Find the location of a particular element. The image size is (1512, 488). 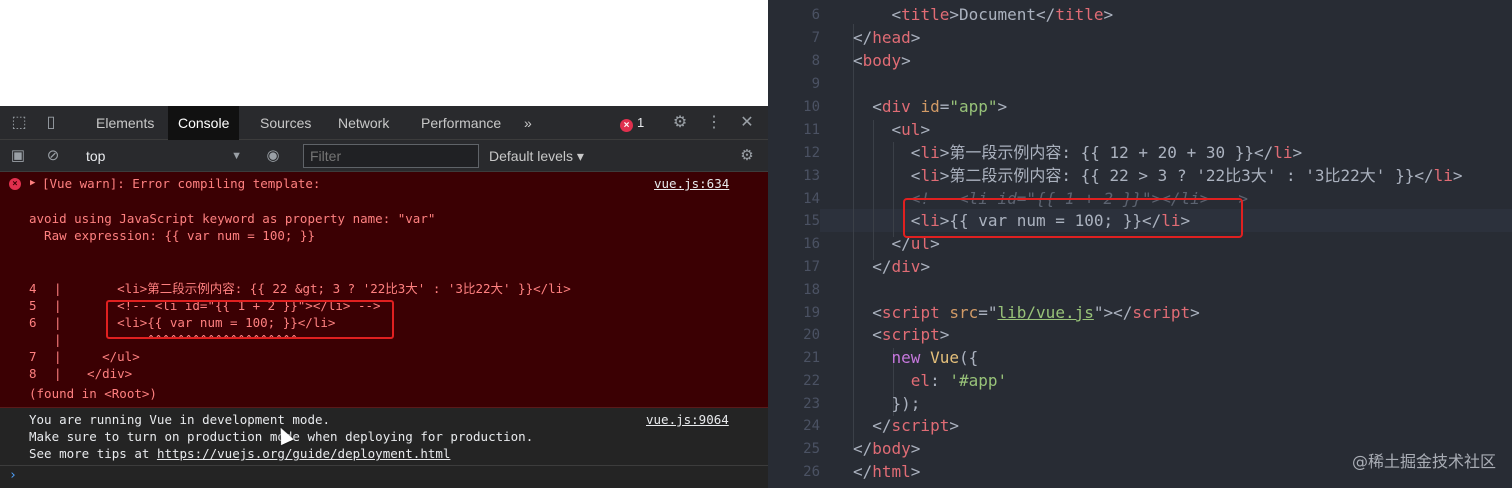

log-levels-dropdown: Default levels ▾ is located at coordinates (536, 156).